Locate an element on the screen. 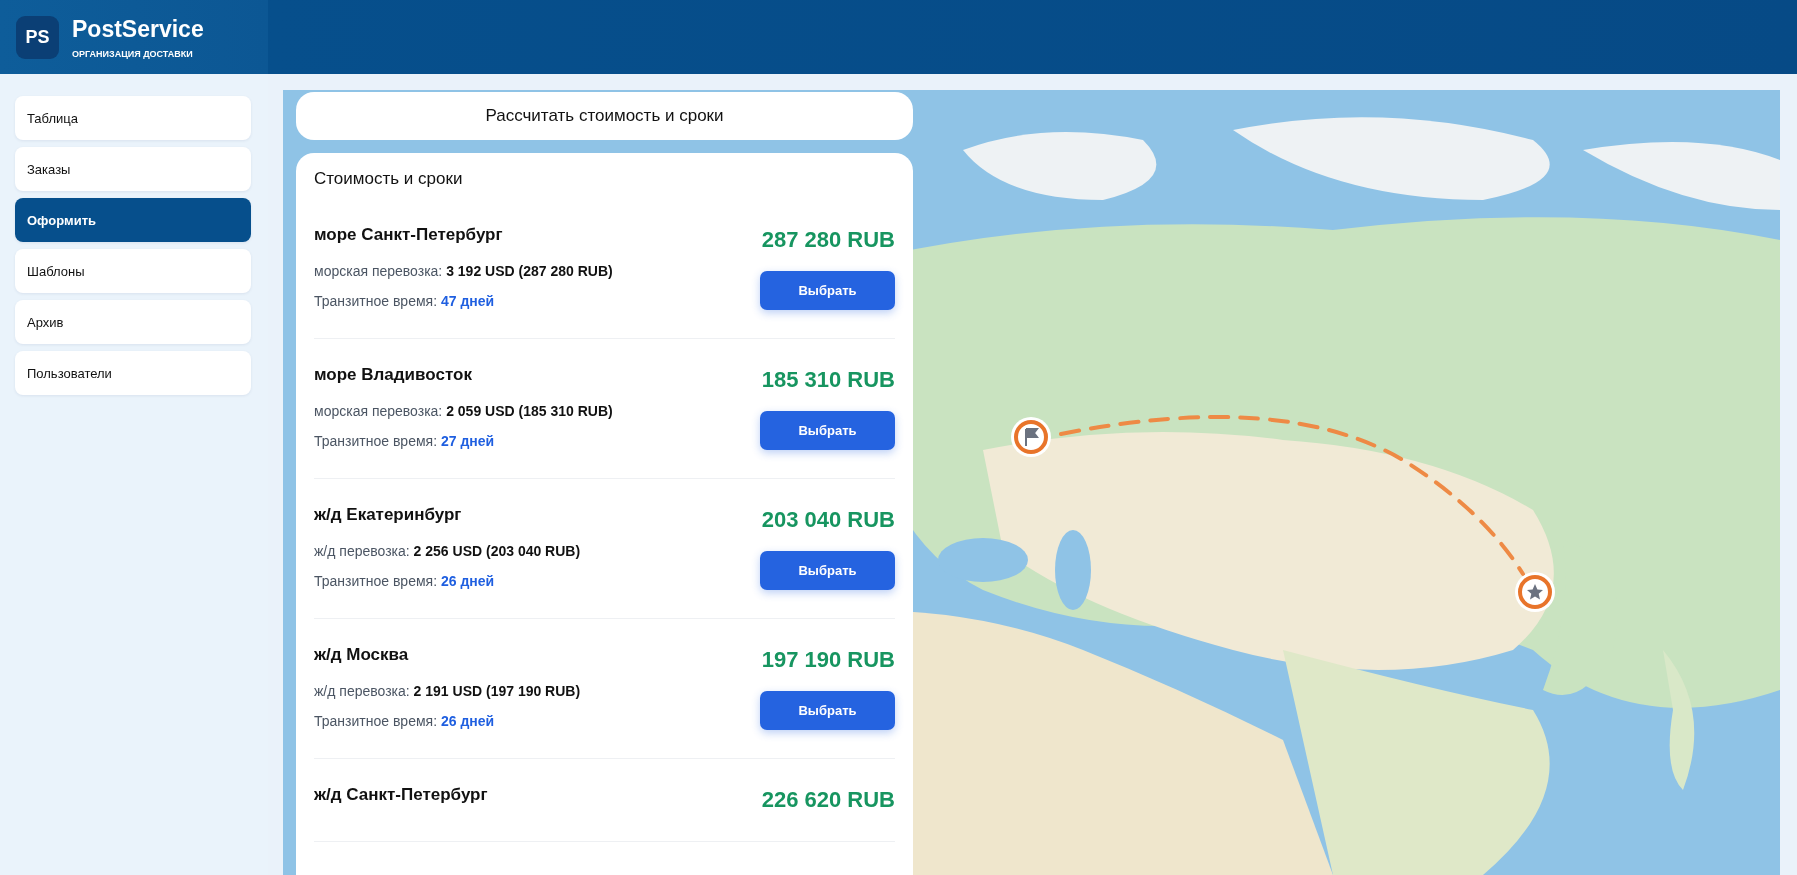 This screenshot has width=1797, height=875. route-title: ж/д Екатеринбург is located at coordinates (388, 515).